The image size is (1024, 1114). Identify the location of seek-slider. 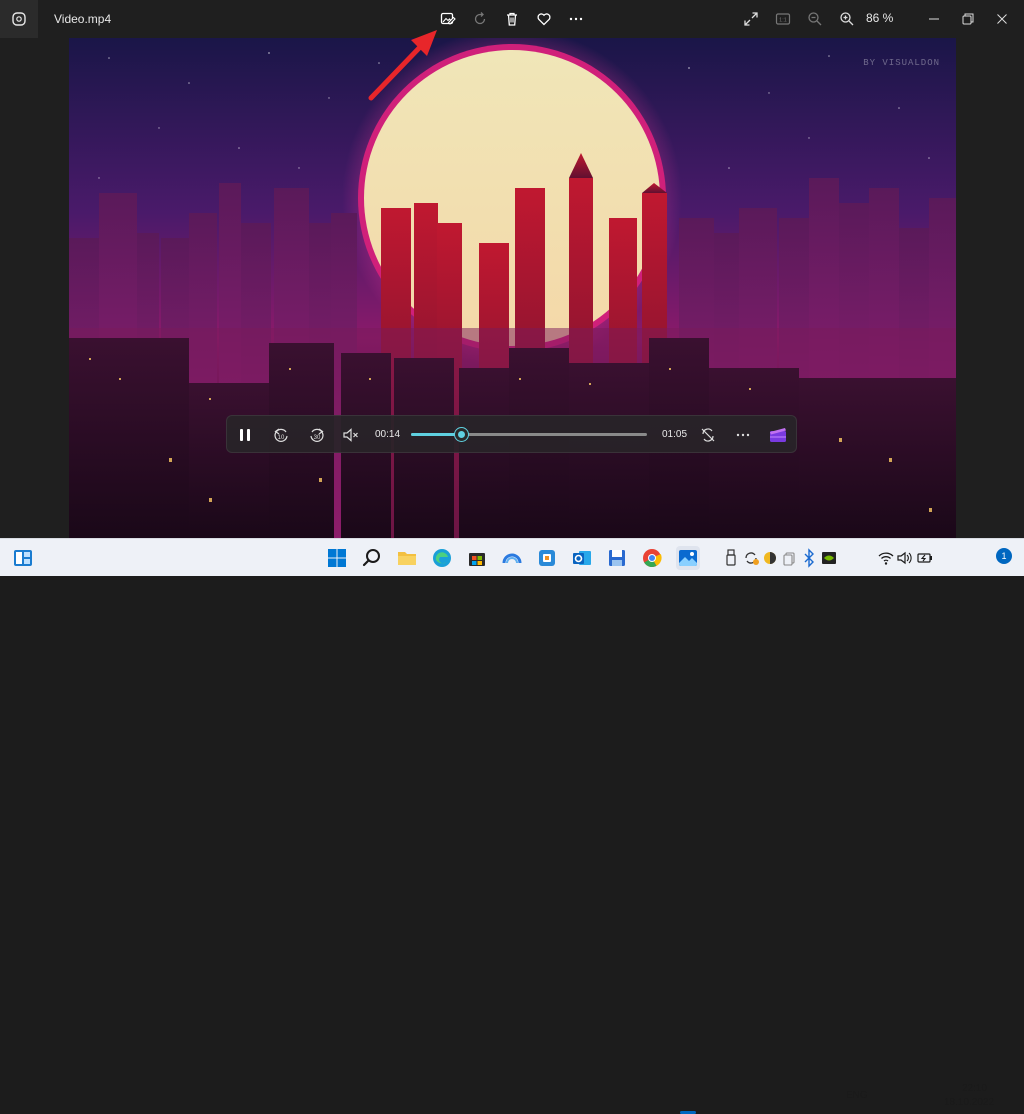
(529, 434).